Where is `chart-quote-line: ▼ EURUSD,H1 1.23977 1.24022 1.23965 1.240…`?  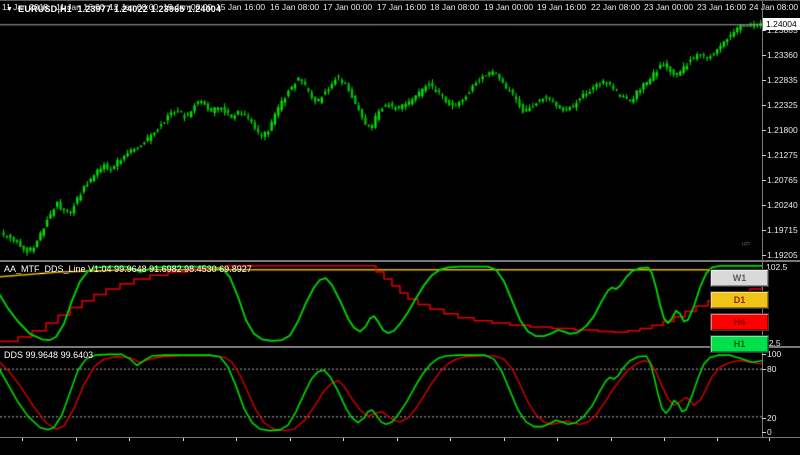 chart-quote-line: ▼ EURUSD,H1 1.23977 1.24022 1.23965 1.240… is located at coordinates (113, 9).